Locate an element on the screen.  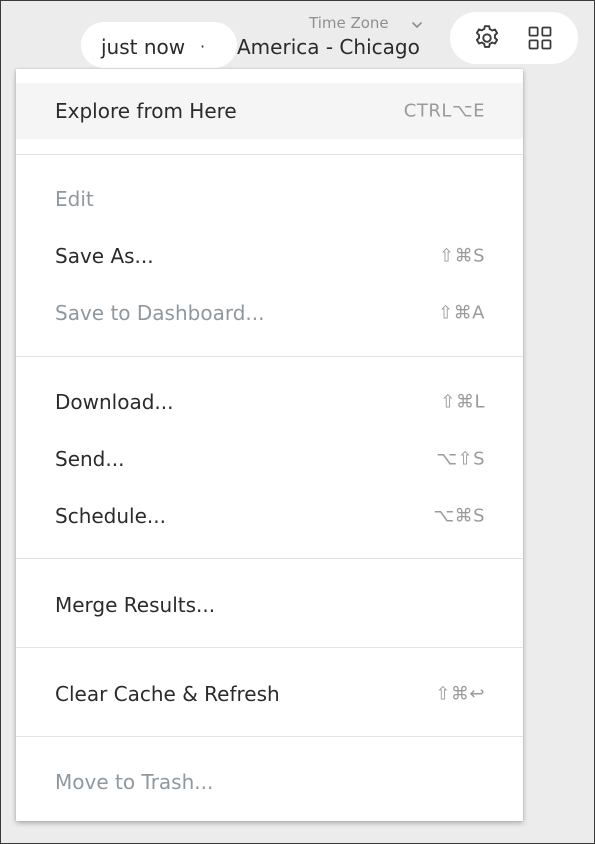
menu-item-shortcut: ⌥⇧S is located at coordinates (460, 459).